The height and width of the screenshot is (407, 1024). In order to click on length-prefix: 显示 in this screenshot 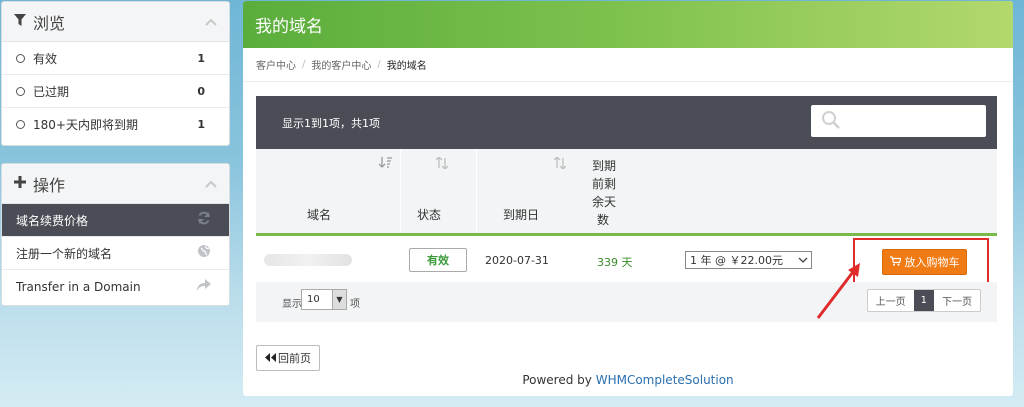, I will do `click(292, 304)`.